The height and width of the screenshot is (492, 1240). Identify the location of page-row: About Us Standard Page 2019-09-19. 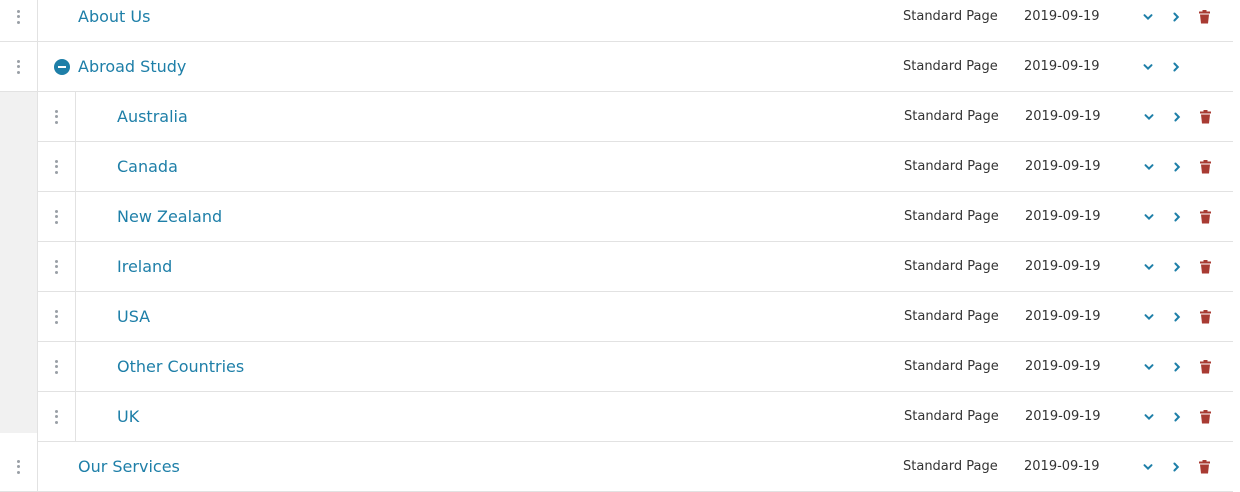
(616, 21).